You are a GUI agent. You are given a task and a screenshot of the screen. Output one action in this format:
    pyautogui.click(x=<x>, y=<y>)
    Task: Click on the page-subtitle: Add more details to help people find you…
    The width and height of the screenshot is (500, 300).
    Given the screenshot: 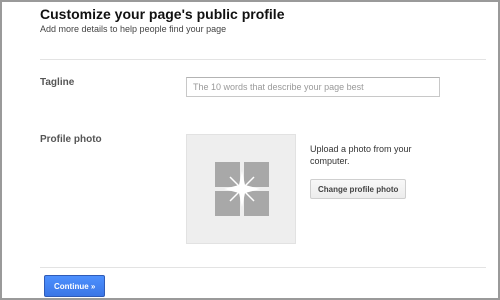 What is the action you would take?
    pyautogui.click(x=133, y=29)
    